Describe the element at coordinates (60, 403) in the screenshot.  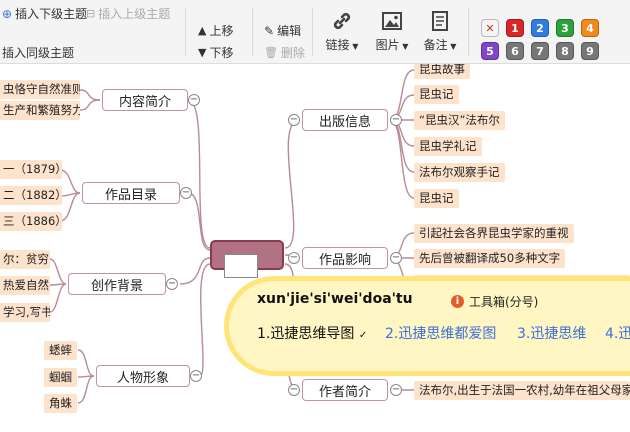
I see `leaf-topic: 角蛛` at that location.